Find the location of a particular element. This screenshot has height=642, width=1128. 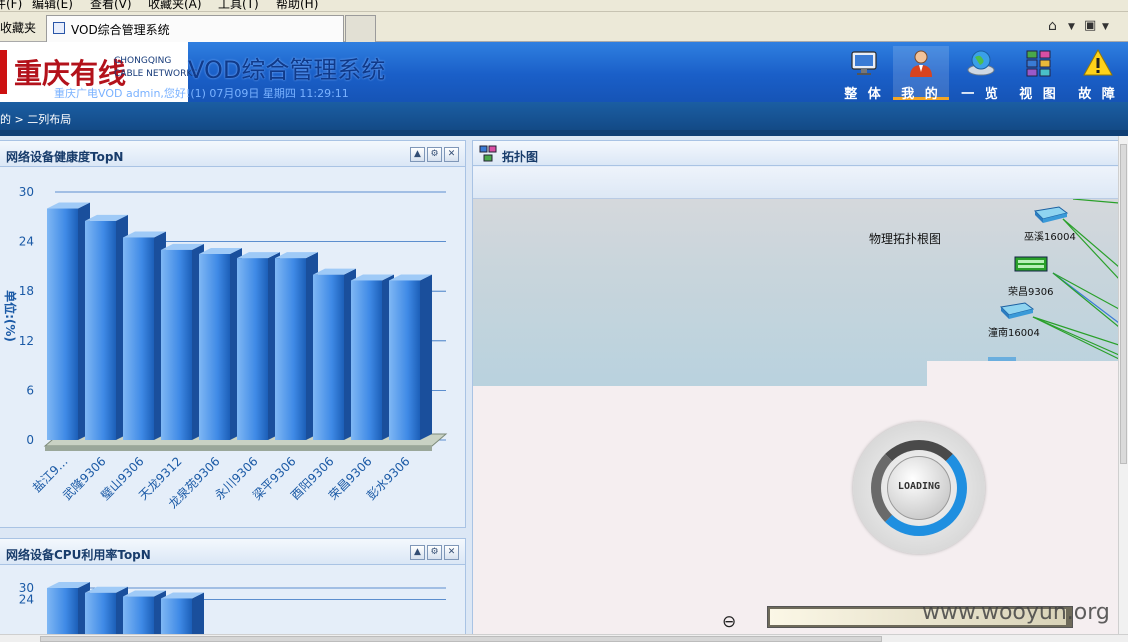

nav-view-label: 视 图 is located at coordinates (1039, 94).